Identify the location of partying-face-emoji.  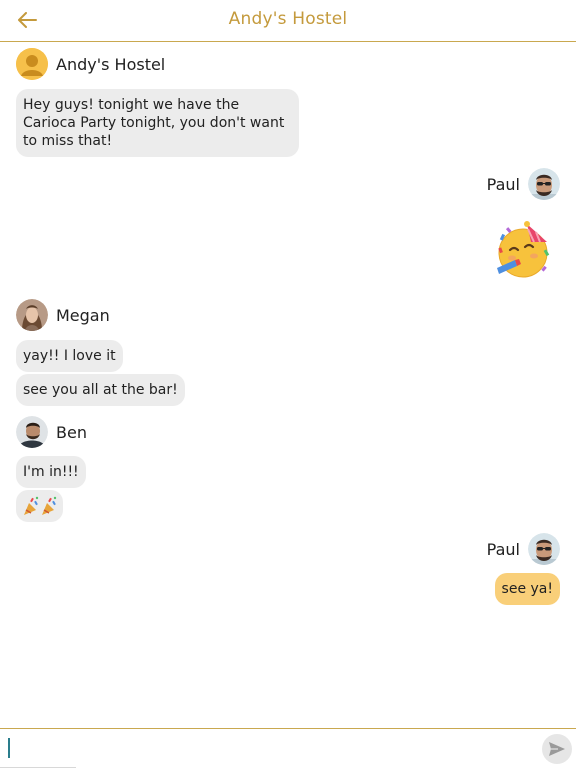
(524, 251).